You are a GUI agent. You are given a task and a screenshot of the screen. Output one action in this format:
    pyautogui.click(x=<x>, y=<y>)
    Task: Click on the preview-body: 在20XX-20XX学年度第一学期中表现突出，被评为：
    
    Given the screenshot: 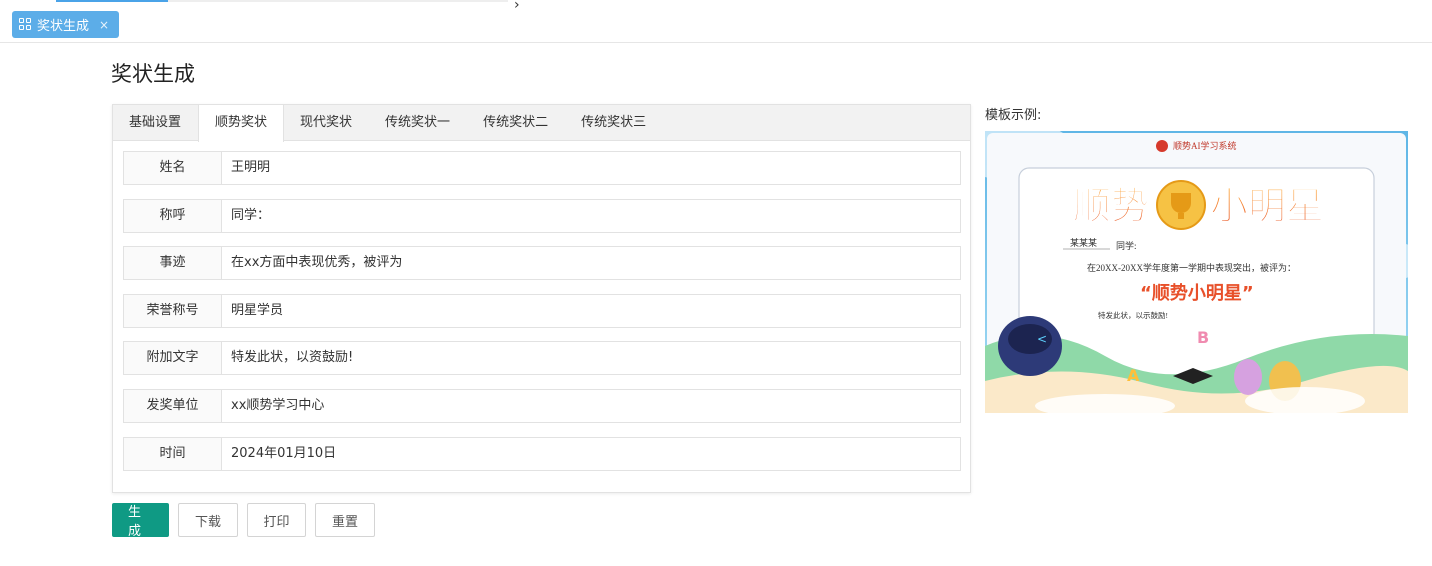 What is the action you would take?
    pyautogui.click(x=1191, y=267)
    